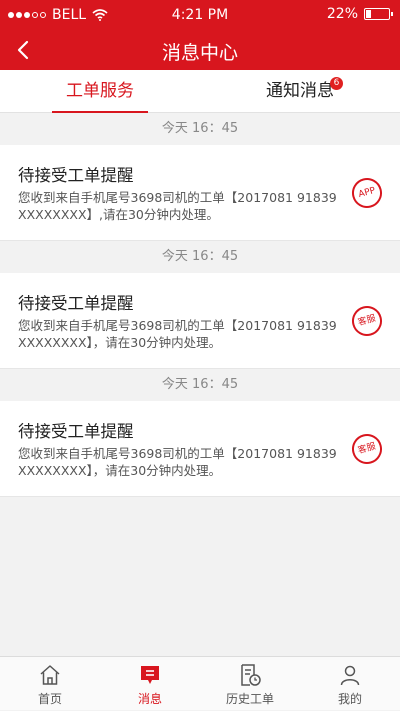 This screenshot has width=400, height=711. I want to click on tabbar-label: 我的, so click(349, 699).